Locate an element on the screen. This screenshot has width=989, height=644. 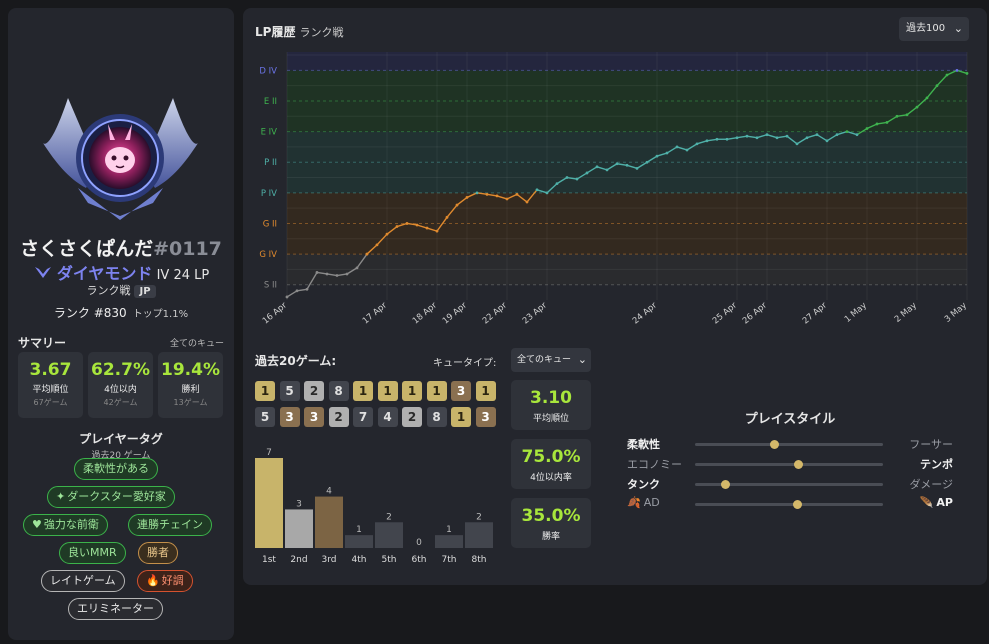
hist-category-label: 5th is located at coordinates (389, 560).